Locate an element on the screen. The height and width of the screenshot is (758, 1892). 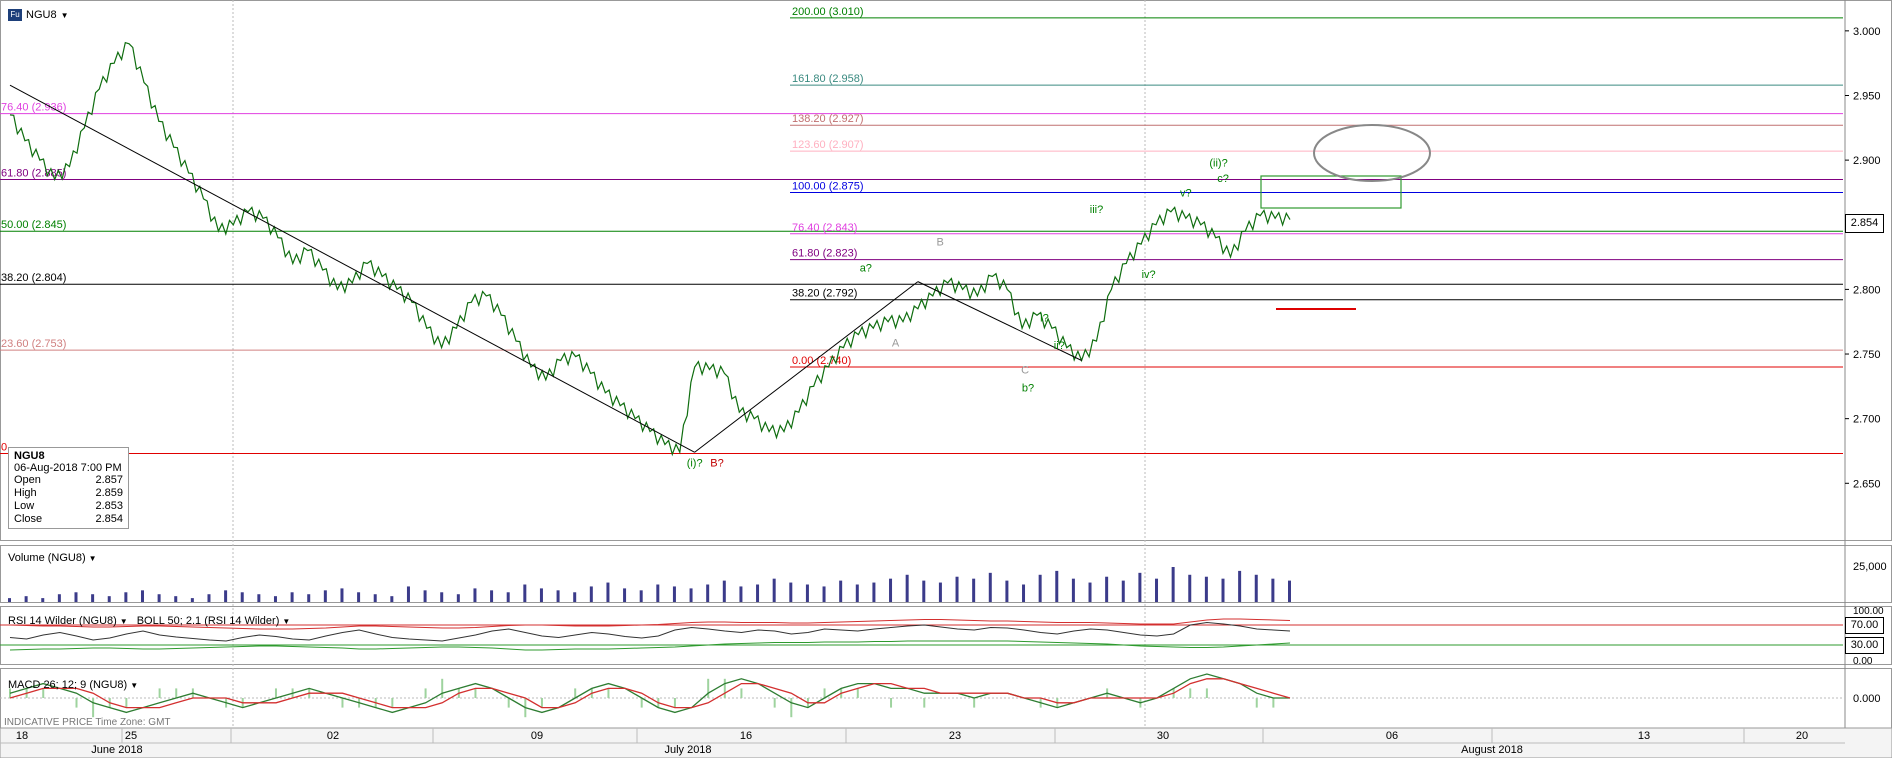
wave-label: i? is located at coordinates (1044, 319).